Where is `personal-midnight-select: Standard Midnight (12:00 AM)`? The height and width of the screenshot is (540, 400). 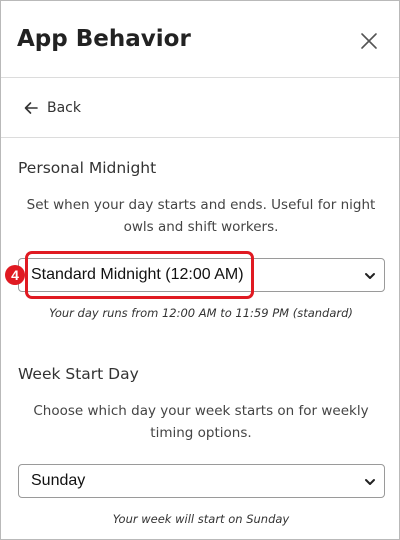
personal-midnight-select: Standard Midnight (12:00 AM) is located at coordinates (201, 275).